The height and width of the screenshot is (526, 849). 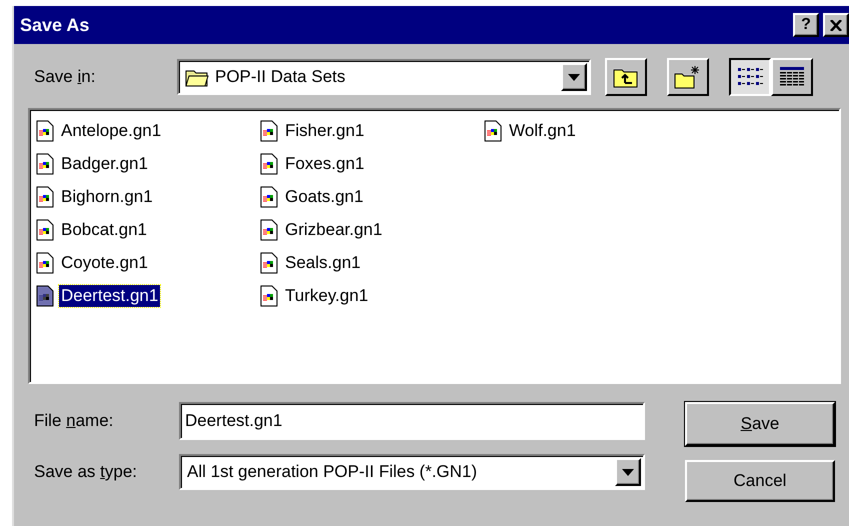 What do you see at coordinates (324, 163) in the screenshot?
I see `file-item: Foxes.gn1` at bounding box center [324, 163].